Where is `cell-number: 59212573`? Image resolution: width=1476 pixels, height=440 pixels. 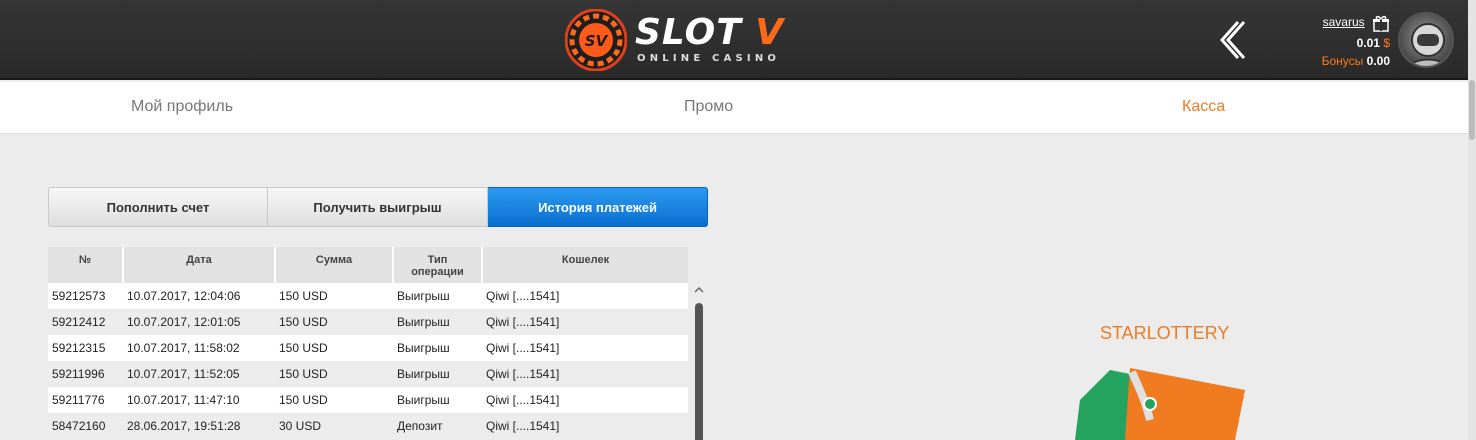
cell-number: 59212573 is located at coordinates (85, 296).